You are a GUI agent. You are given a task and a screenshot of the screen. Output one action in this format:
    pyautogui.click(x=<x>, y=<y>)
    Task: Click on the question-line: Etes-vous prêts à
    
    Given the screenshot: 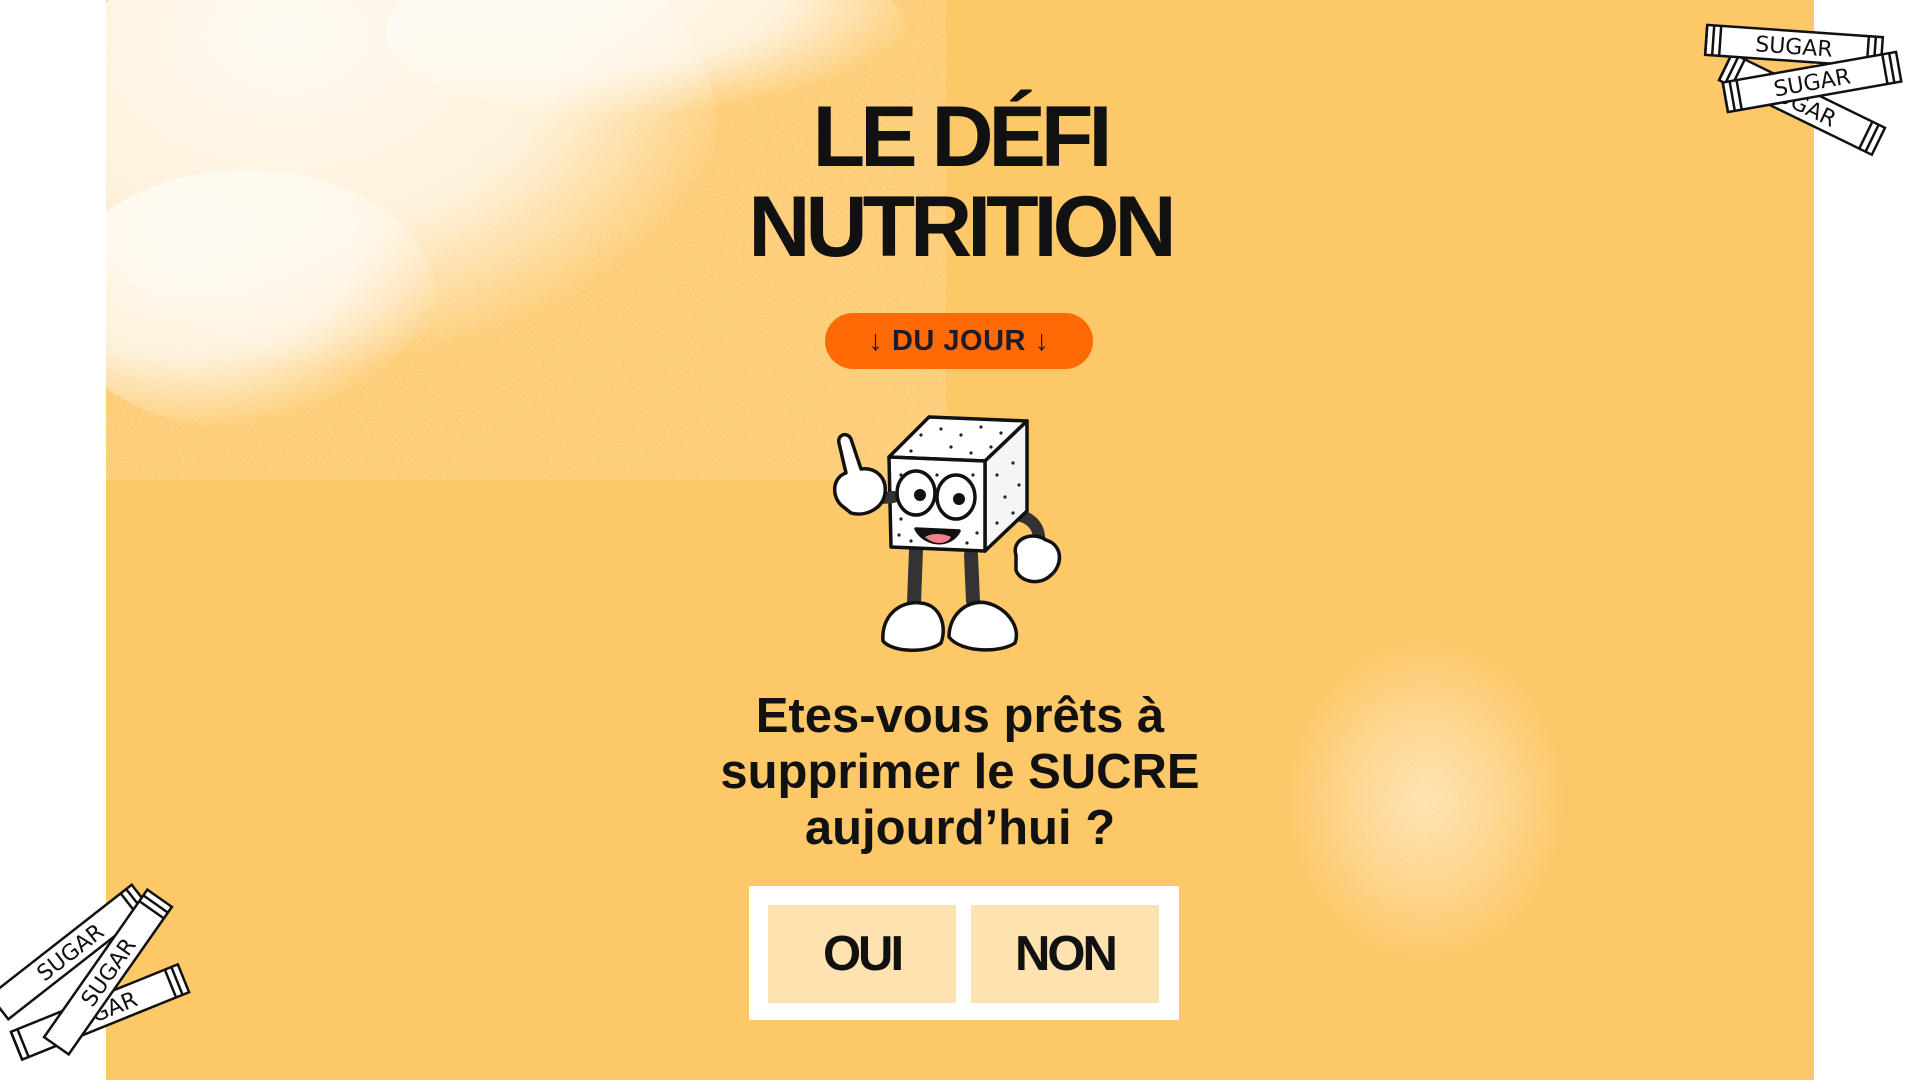 What is the action you would take?
    pyautogui.click(x=960, y=716)
    